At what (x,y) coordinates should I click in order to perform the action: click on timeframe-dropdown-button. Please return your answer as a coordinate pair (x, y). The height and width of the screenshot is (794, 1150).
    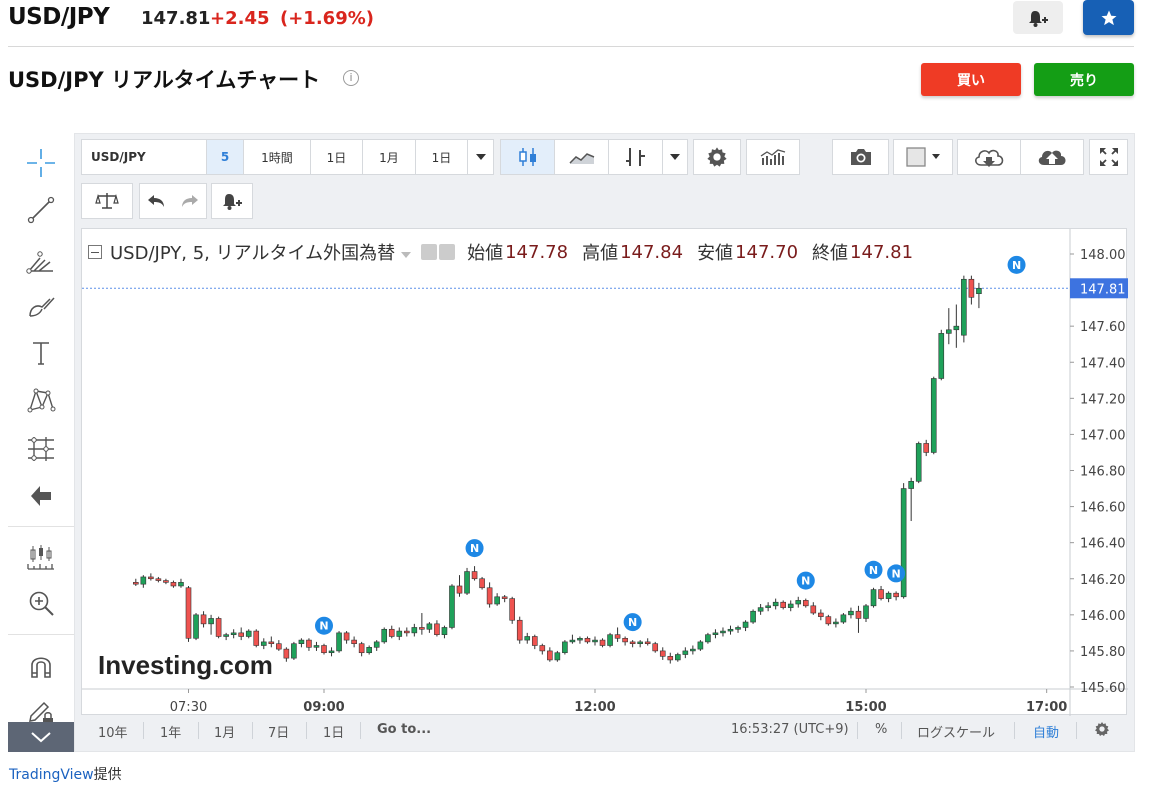
    Looking at the image, I should click on (480, 157).